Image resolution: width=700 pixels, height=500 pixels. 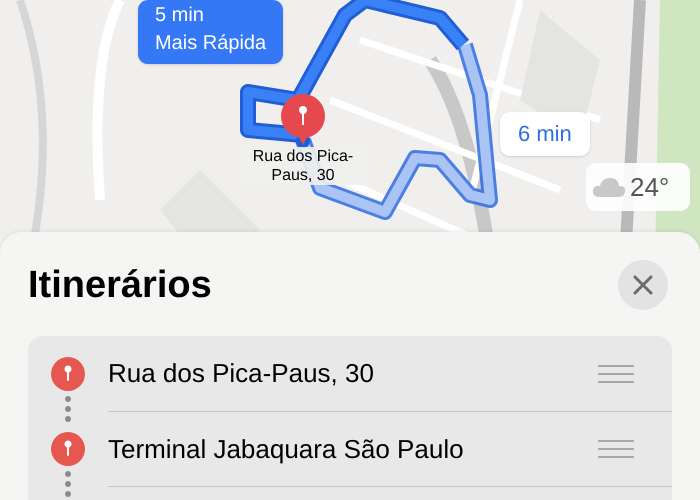 I want to click on stop-name: Rua dos Pica-Paus, 30, so click(x=241, y=373).